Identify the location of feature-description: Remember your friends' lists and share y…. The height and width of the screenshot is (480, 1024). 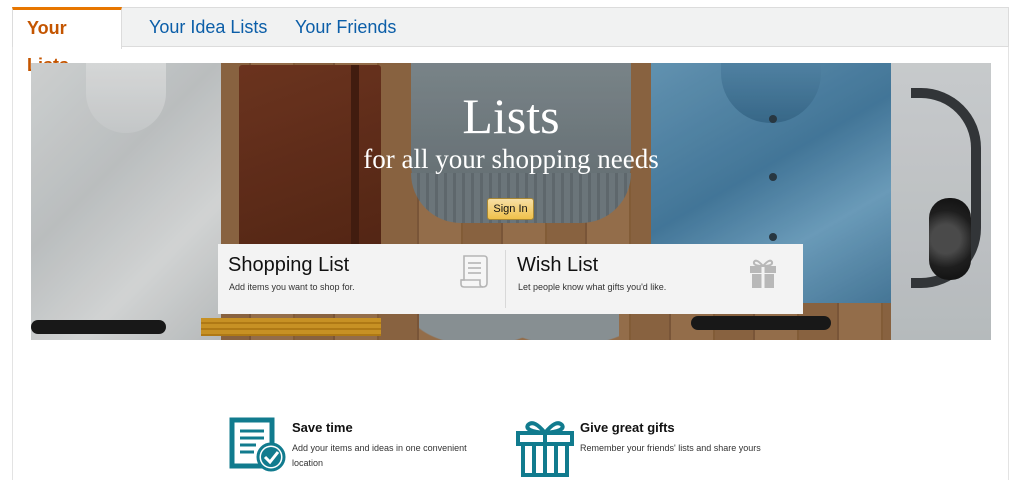
(670, 448).